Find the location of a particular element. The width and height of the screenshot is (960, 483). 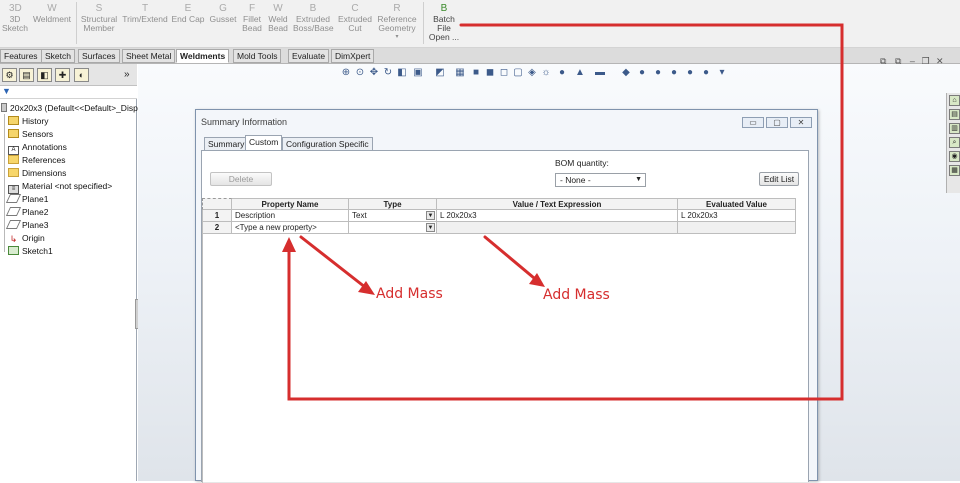

section-view-icon: ◧ is located at coordinates (402, 73).